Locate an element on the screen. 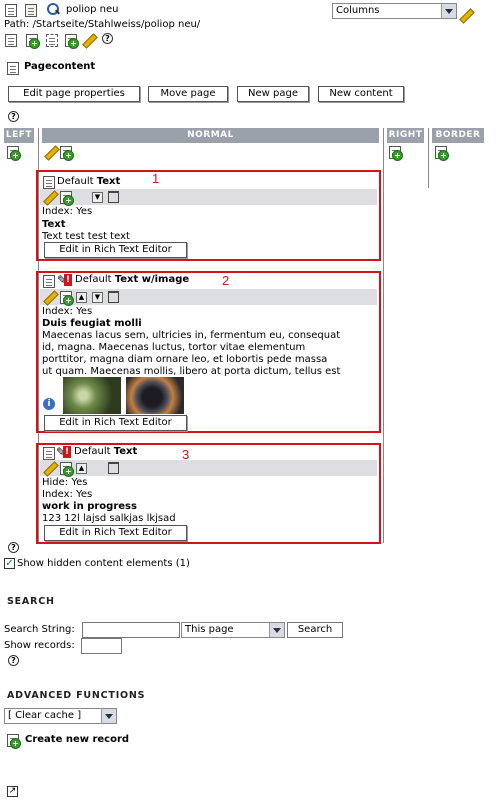 This screenshot has width=503, height=803. clear-cache-value: [ Clear cache ] is located at coordinates (45, 715).